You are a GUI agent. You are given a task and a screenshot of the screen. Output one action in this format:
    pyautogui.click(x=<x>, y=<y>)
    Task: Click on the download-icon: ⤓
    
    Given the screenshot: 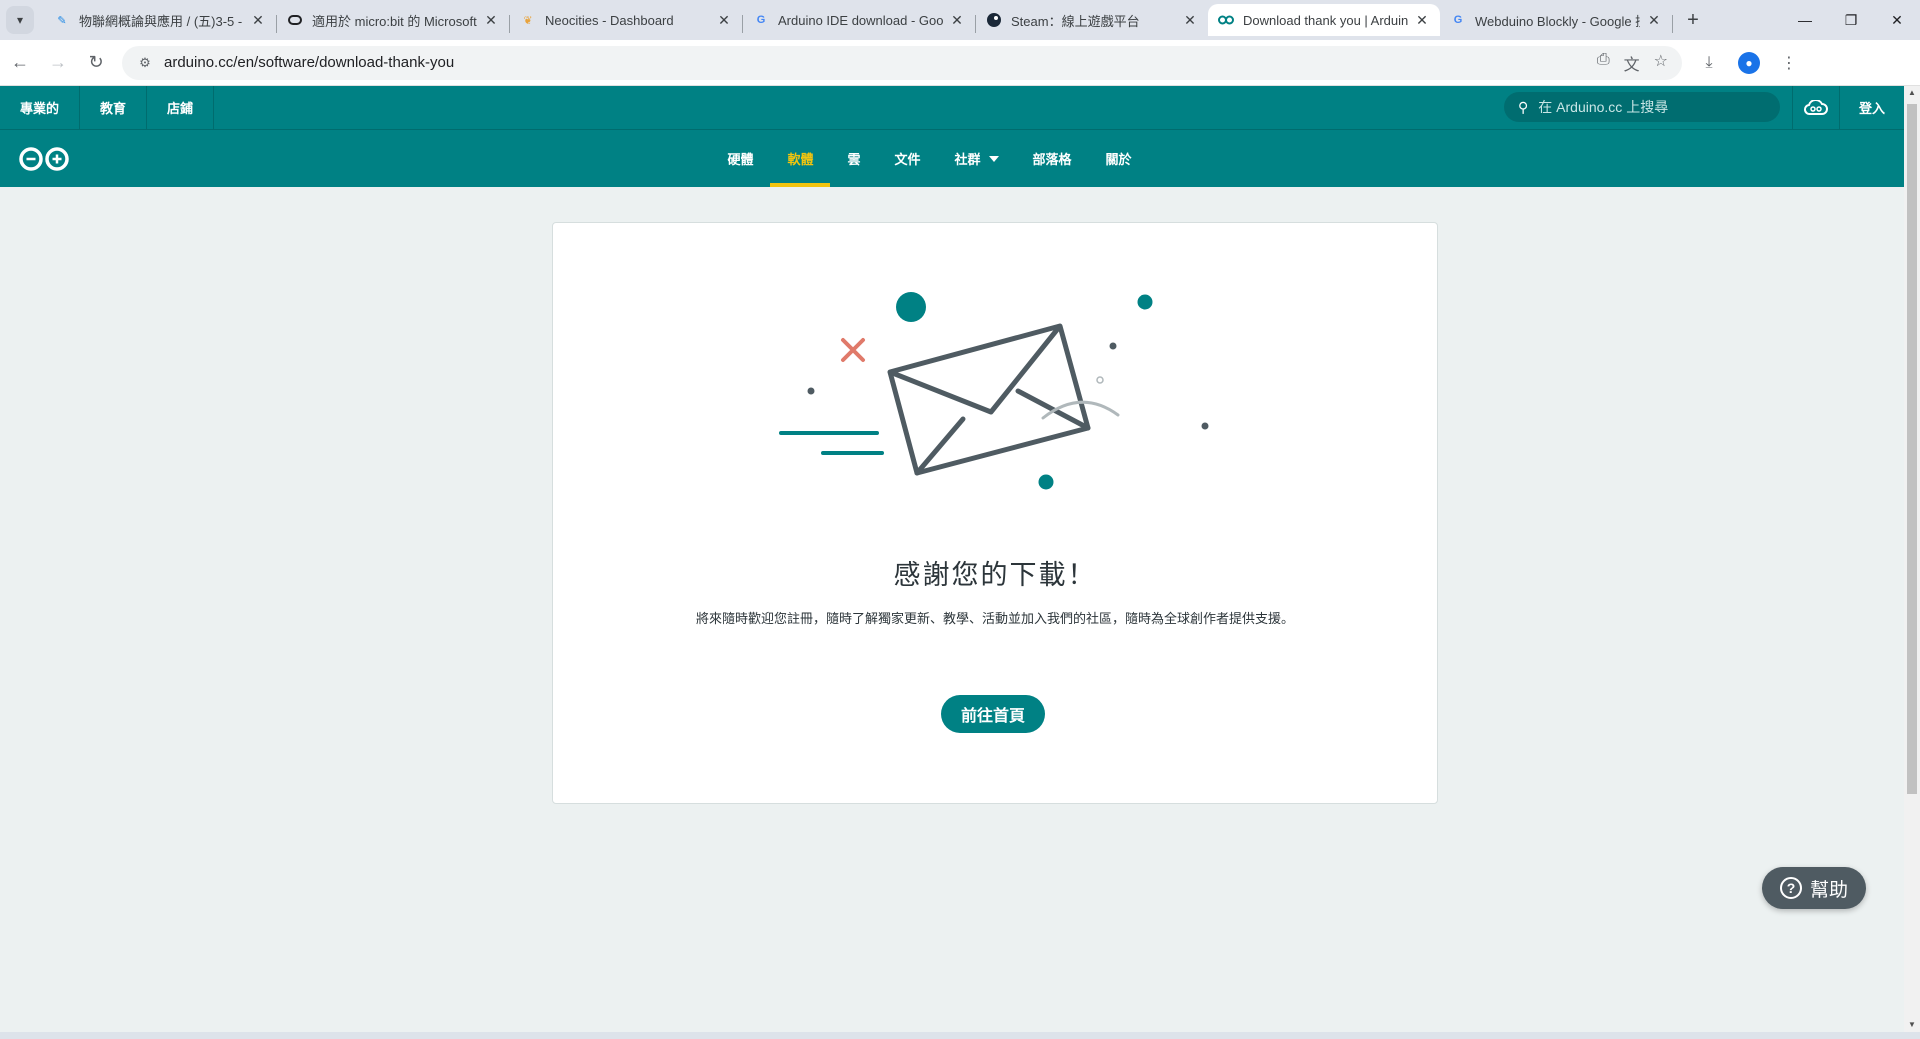 What is the action you would take?
    pyautogui.click(x=1709, y=62)
    